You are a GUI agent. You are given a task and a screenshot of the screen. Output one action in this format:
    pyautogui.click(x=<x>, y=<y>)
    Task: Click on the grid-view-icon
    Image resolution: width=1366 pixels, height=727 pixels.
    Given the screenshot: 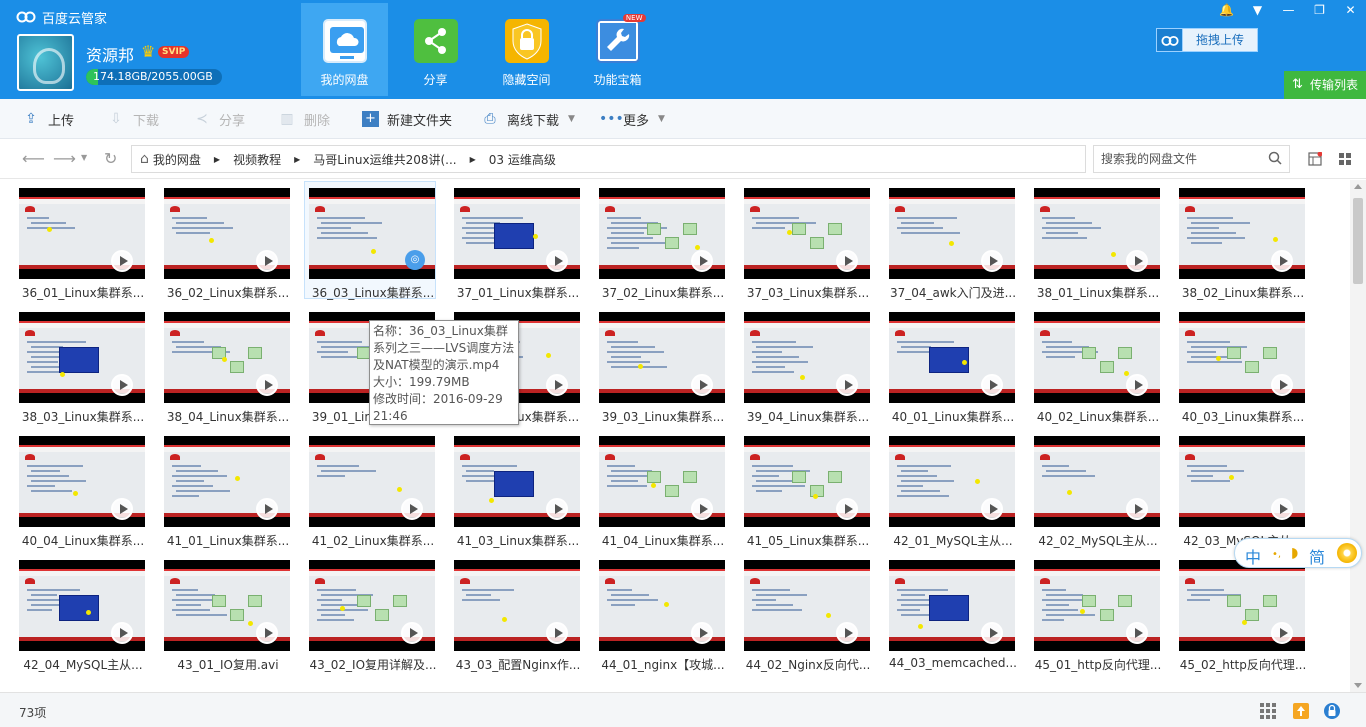 What is the action you would take?
    pyautogui.click(x=1345, y=159)
    